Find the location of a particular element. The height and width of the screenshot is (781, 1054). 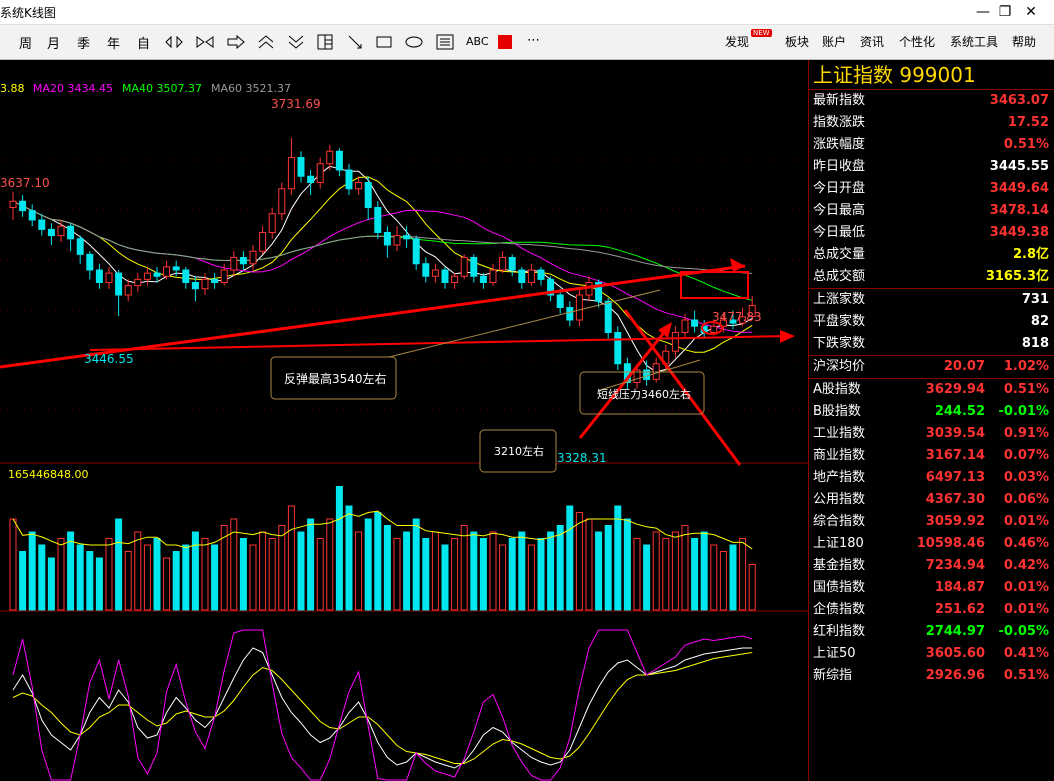

index-row: 国债指数 184.87 0.01% is located at coordinates (931, 588).